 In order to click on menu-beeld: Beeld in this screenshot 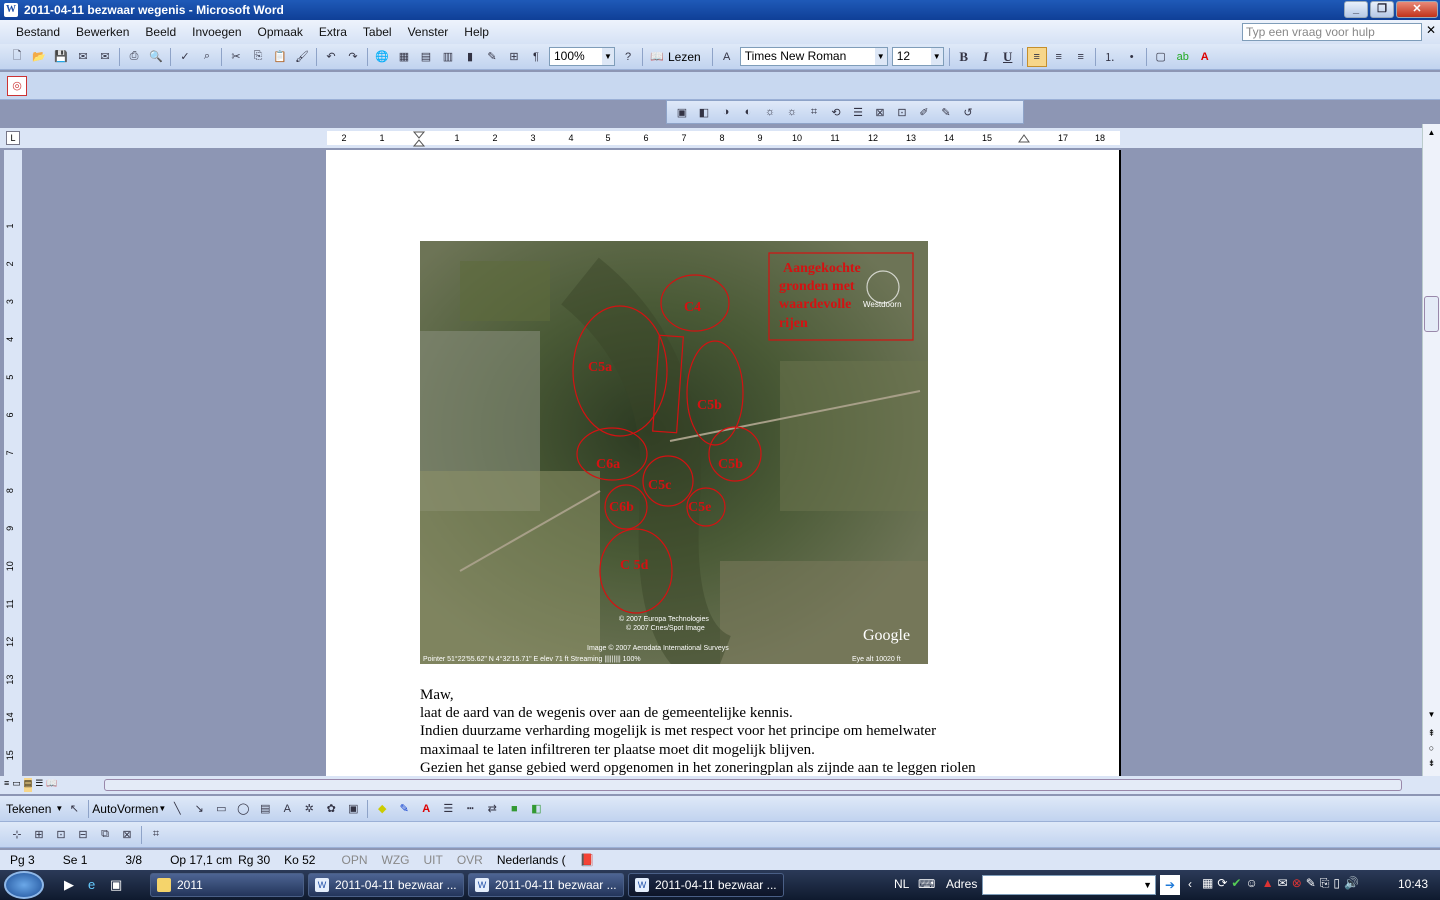, I will do `click(160, 32)`.